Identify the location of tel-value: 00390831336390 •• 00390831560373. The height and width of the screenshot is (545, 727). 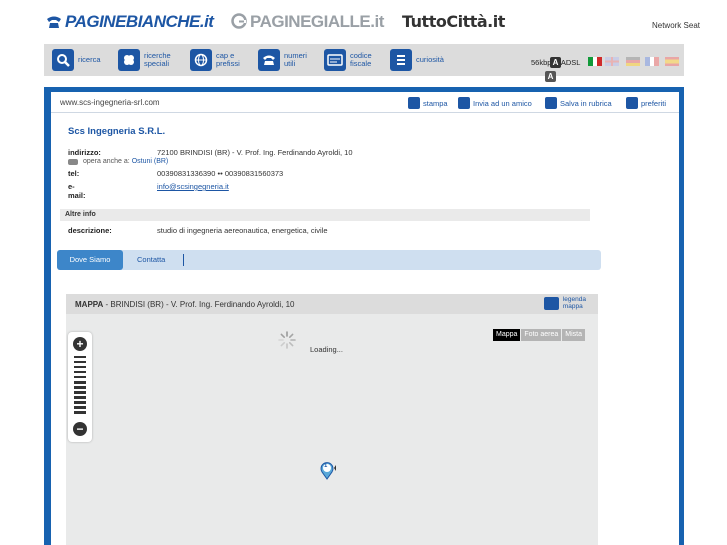
(220, 173).